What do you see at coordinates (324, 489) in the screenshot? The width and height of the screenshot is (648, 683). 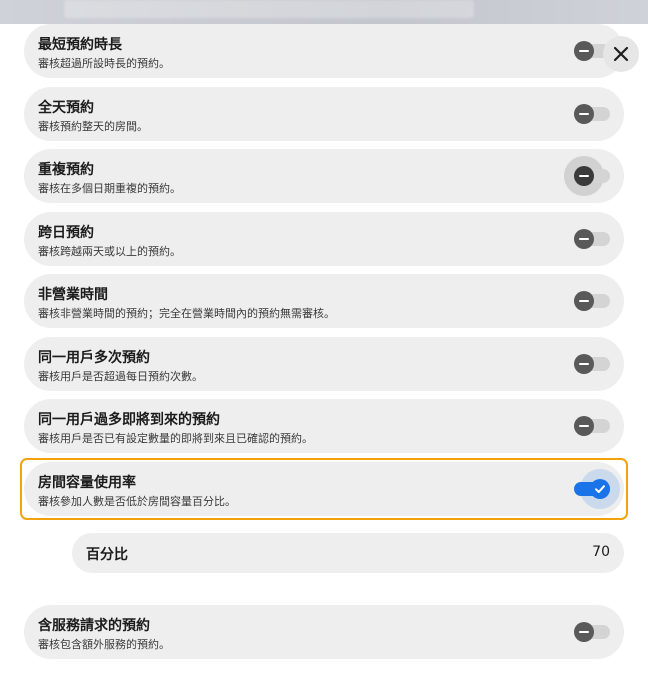 I see `rule-row-room-capacity: 房間容量使用率 審核參加人數是否低於房間容量百分比。` at bounding box center [324, 489].